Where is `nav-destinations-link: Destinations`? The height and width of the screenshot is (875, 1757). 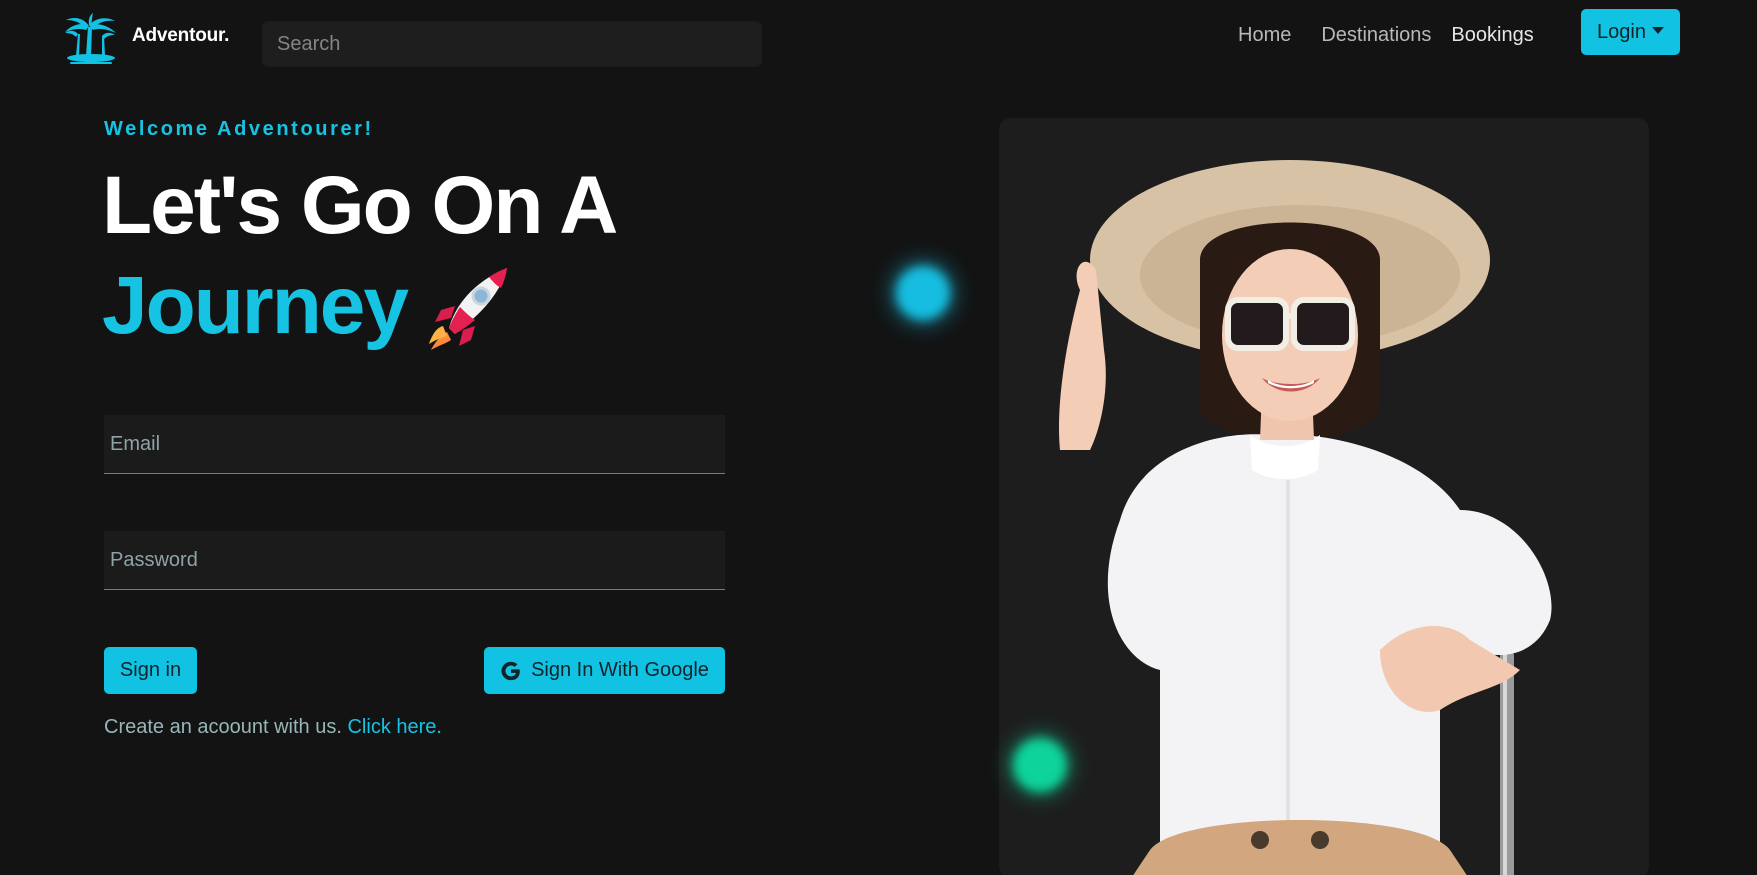 nav-destinations-link: Destinations is located at coordinates (1376, 35).